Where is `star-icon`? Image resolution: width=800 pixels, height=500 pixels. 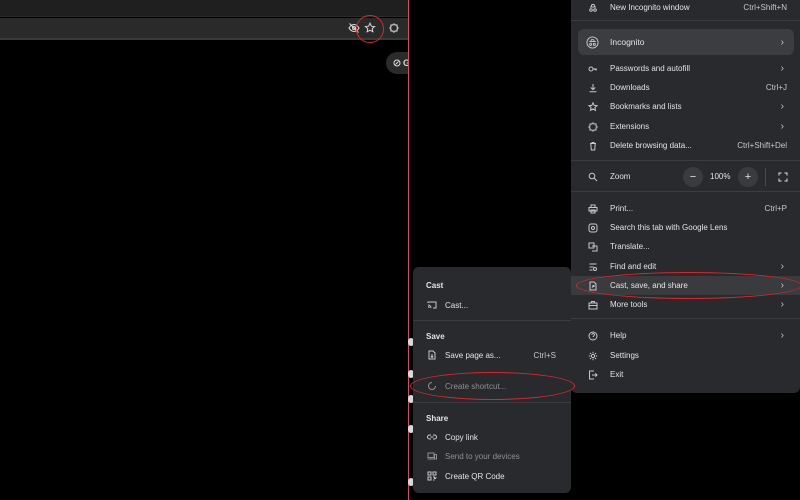 star-icon is located at coordinates (593, 107).